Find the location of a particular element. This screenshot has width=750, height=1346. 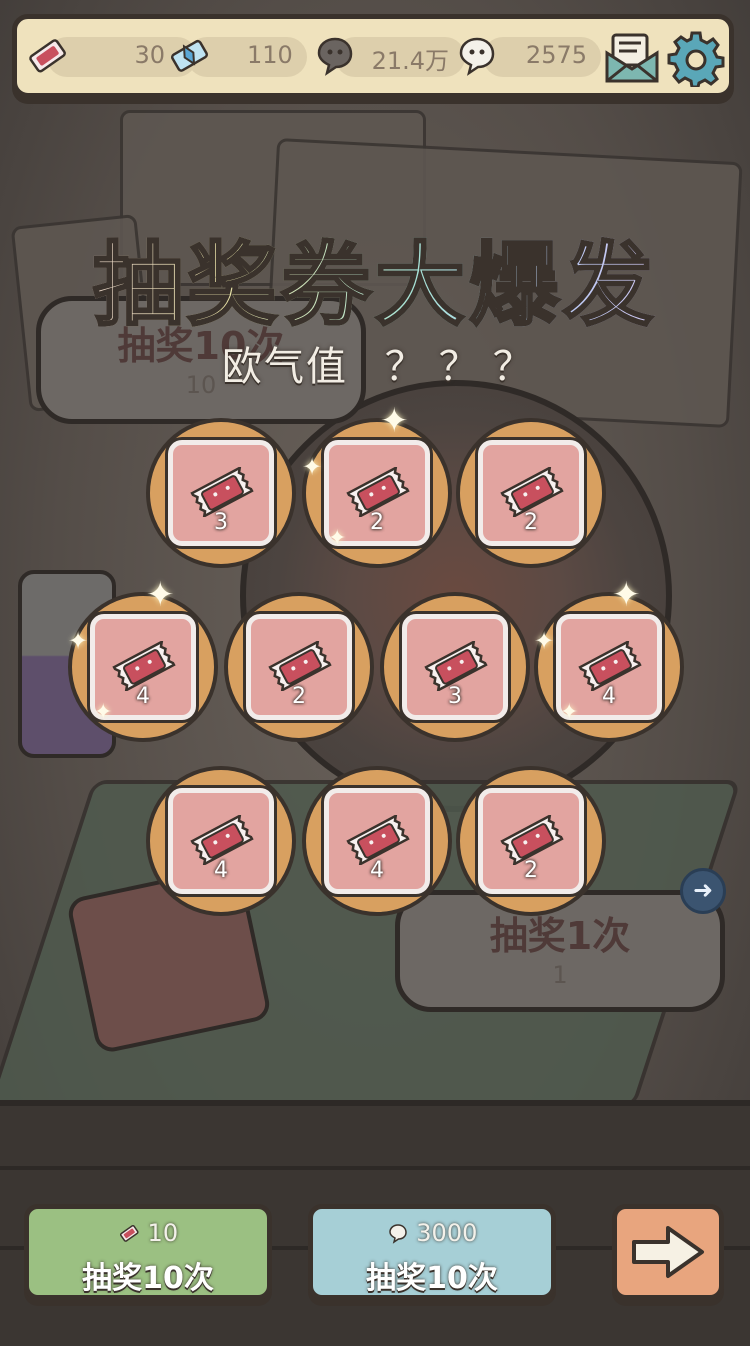

dark-souls-count: 21.4万 is located at coordinates (410, 61).